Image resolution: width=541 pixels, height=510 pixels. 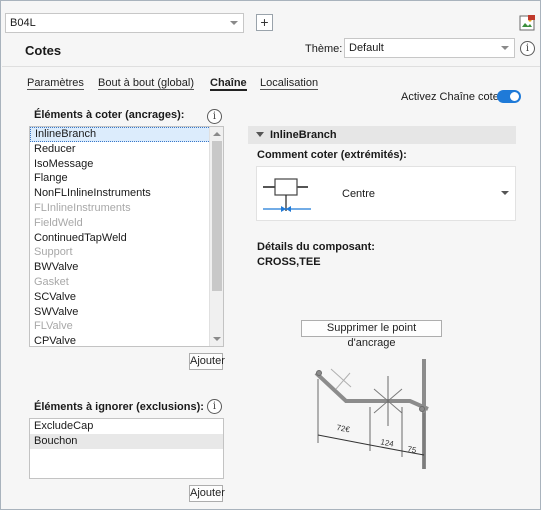 What do you see at coordinates (382, 135) in the screenshot?
I see `group-header: InlineBranch` at bounding box center [382, 135].